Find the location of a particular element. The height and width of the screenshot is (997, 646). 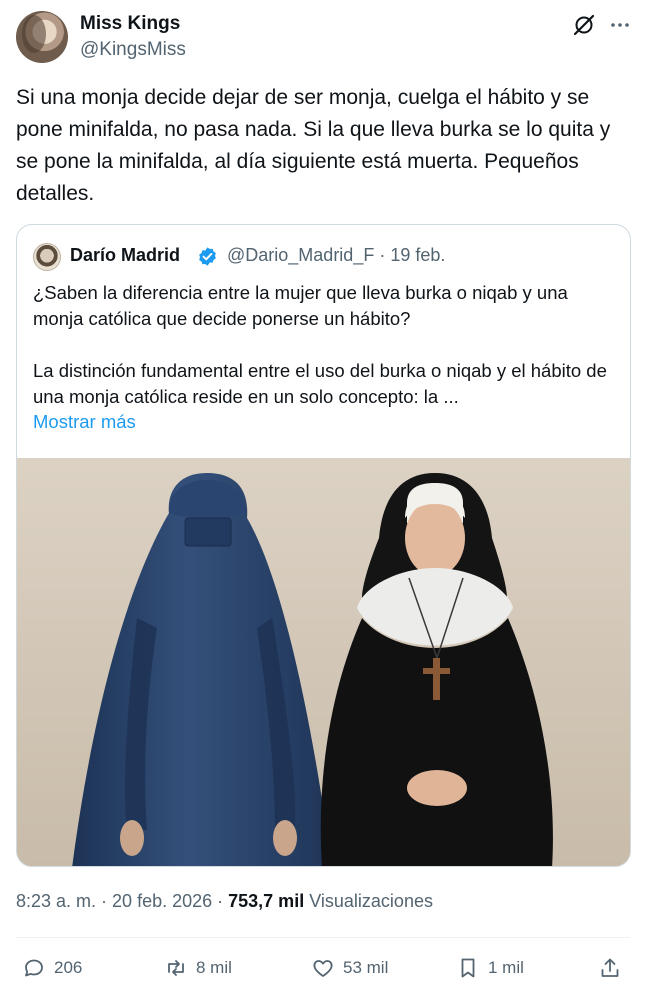

bookmark-button: 1 mil is located at coordinates (490, 968).